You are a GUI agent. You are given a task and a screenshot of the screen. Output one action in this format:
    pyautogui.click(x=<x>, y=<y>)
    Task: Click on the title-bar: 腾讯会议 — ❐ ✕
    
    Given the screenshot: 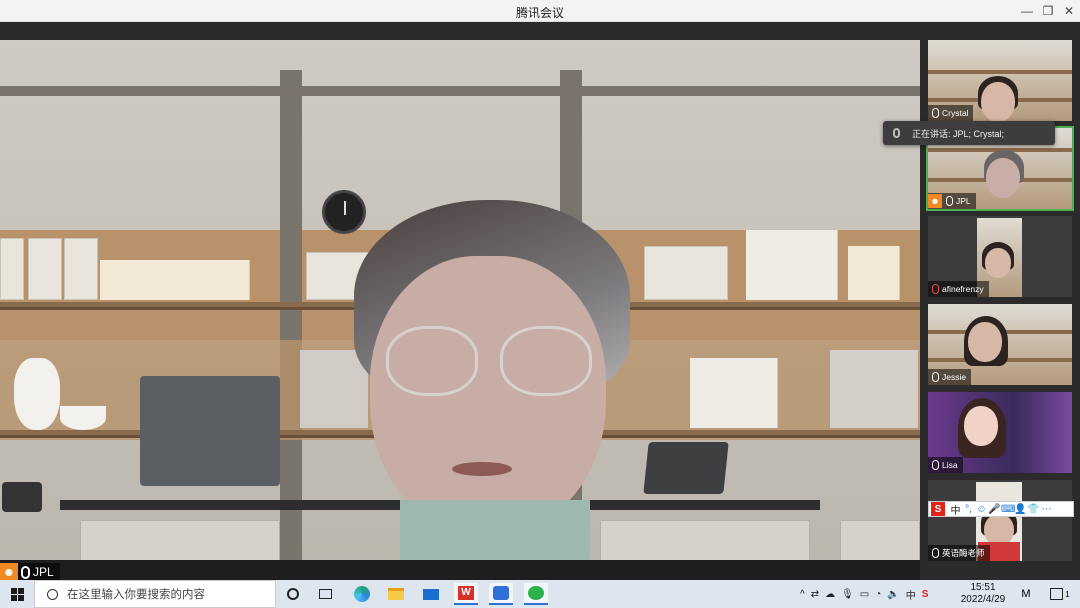 What is the action you would take?
    pyautogui.click(x=540, y=11)
    